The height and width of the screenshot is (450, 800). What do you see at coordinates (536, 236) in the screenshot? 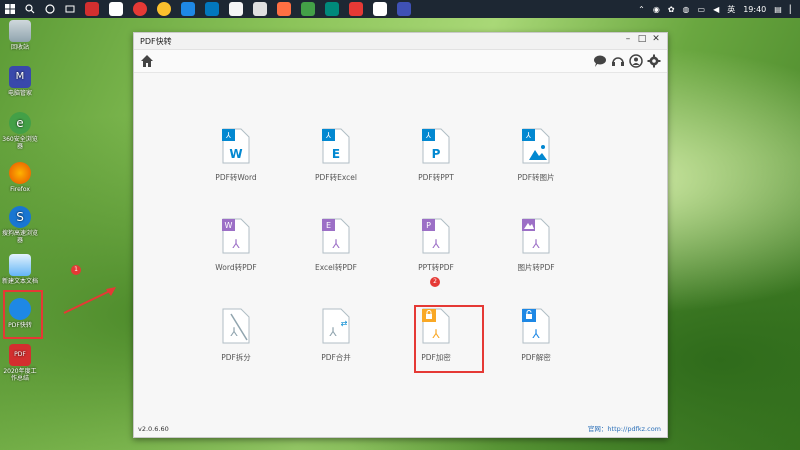
I see `image-to-pdf-icon: ⅄` at bounding box center [536, 236].